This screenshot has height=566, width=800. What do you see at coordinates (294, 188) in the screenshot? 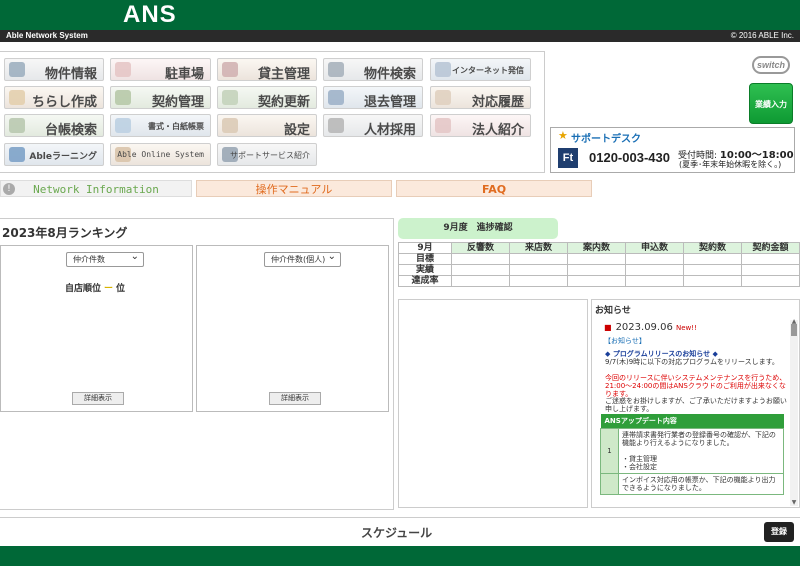
I see `tab-manual: 操作マニュアル` at bounding box center [294, 188].